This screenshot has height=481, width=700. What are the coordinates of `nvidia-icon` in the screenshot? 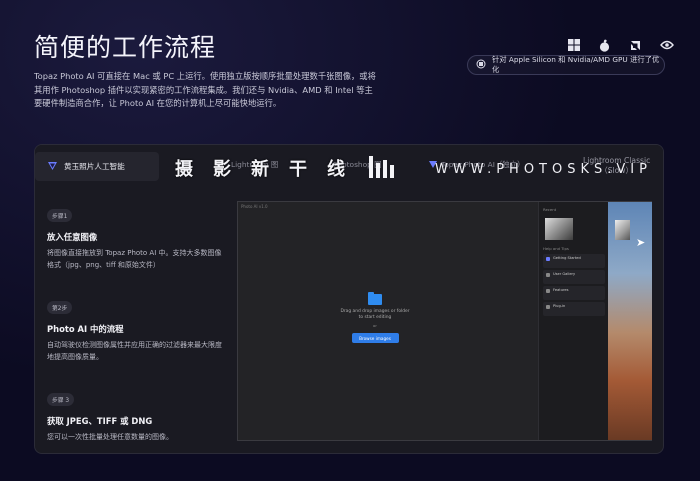 It's located at (666, 45).